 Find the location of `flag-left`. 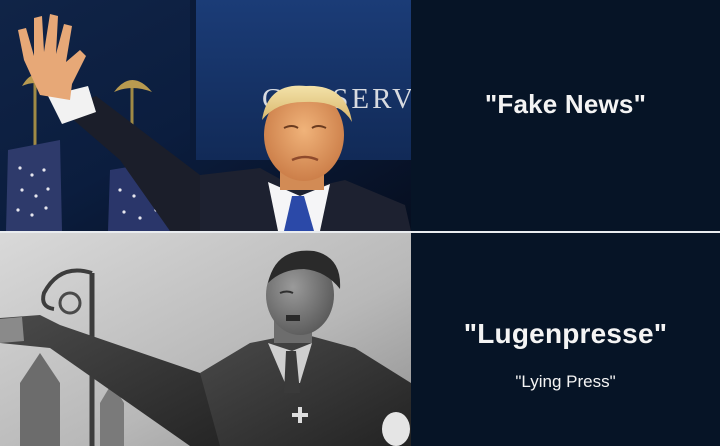

flag-left is located at coordinates (34, 185).